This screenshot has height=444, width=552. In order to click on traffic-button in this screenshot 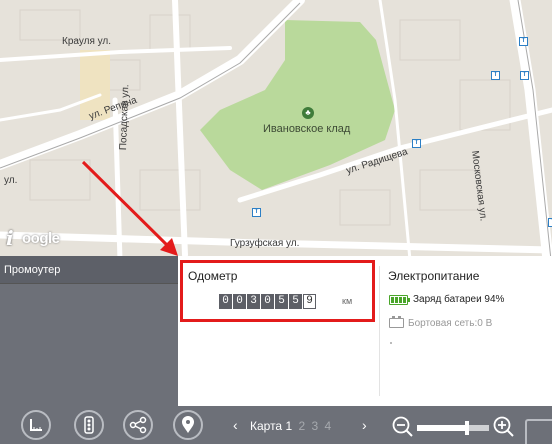, I will do `click(89, 425)`.